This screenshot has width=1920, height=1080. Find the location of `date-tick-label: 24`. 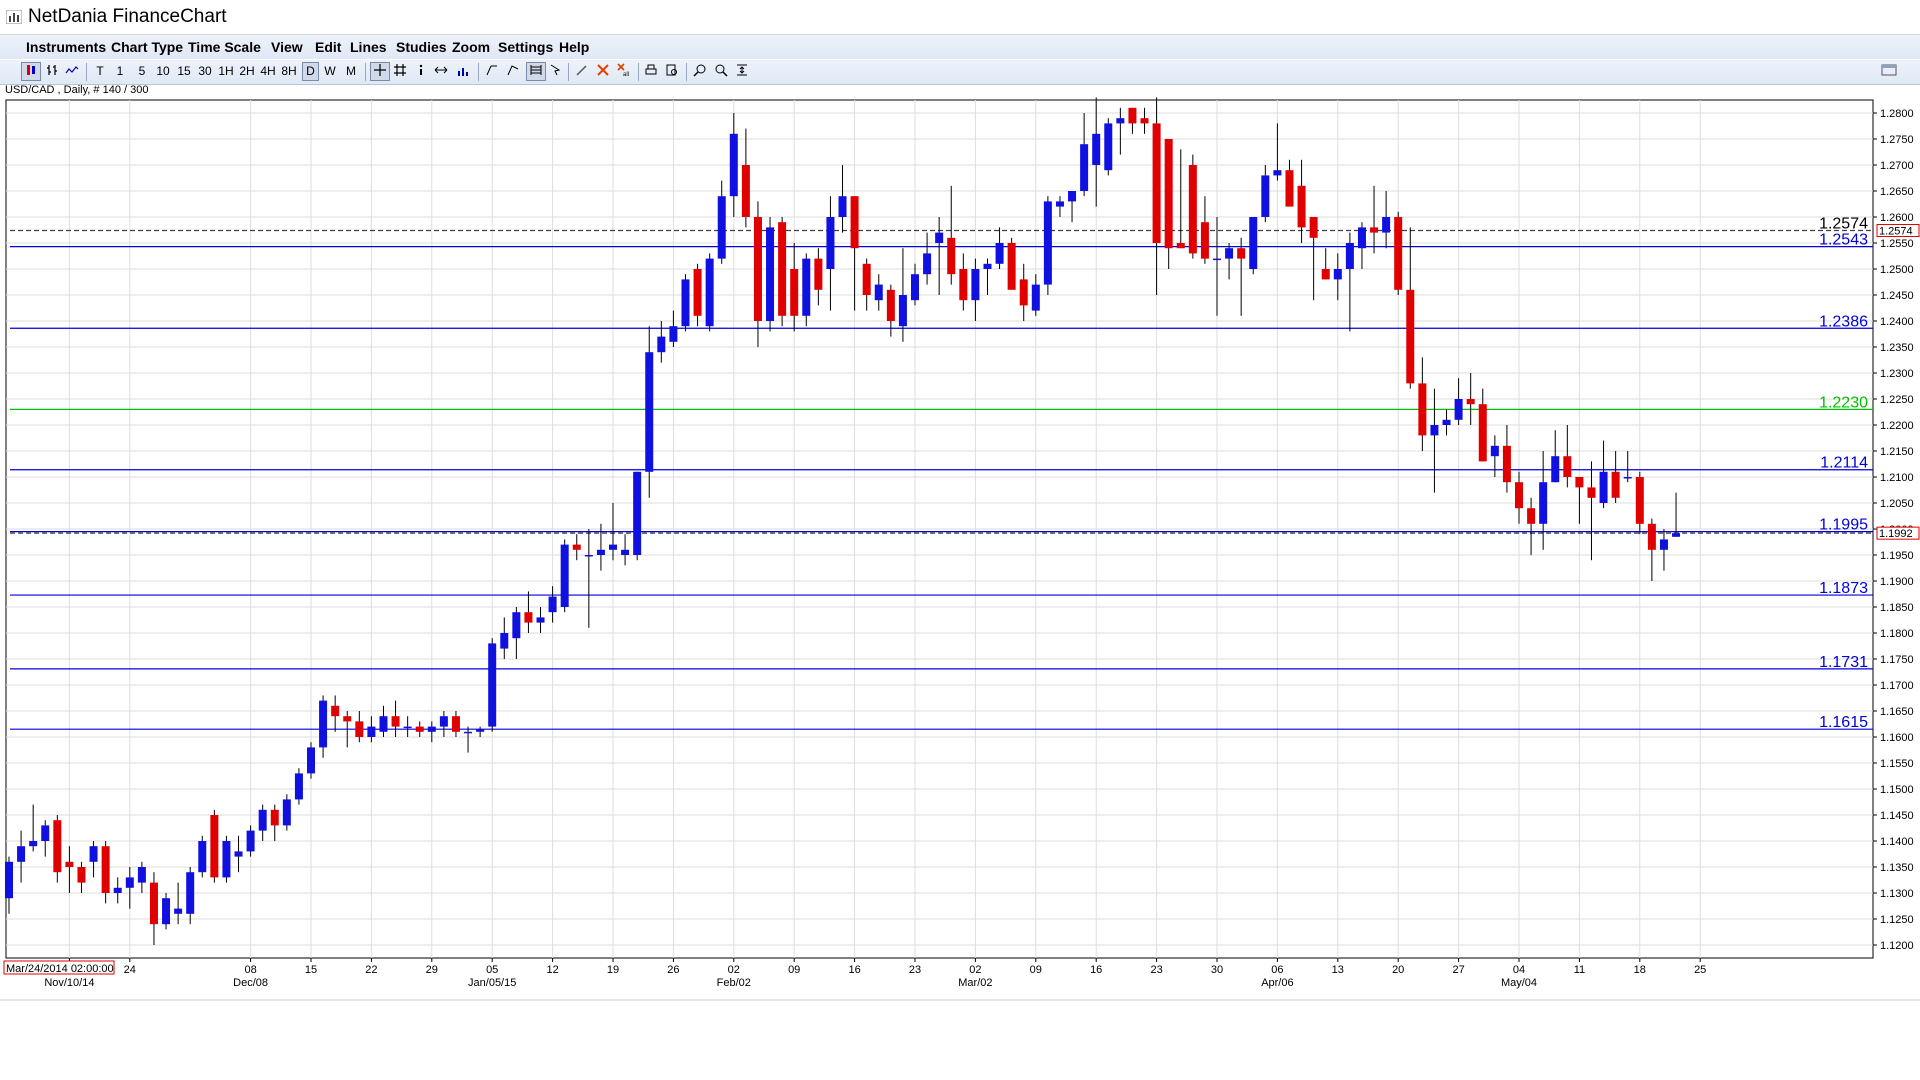

date-tick-label: 24 is located at coordinates (130, 970).